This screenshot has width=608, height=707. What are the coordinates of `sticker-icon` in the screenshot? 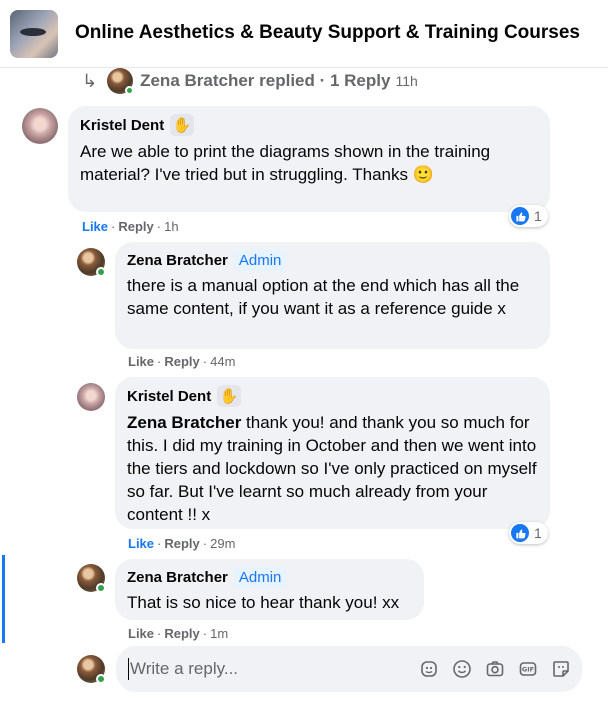 It's located at (561, 669).